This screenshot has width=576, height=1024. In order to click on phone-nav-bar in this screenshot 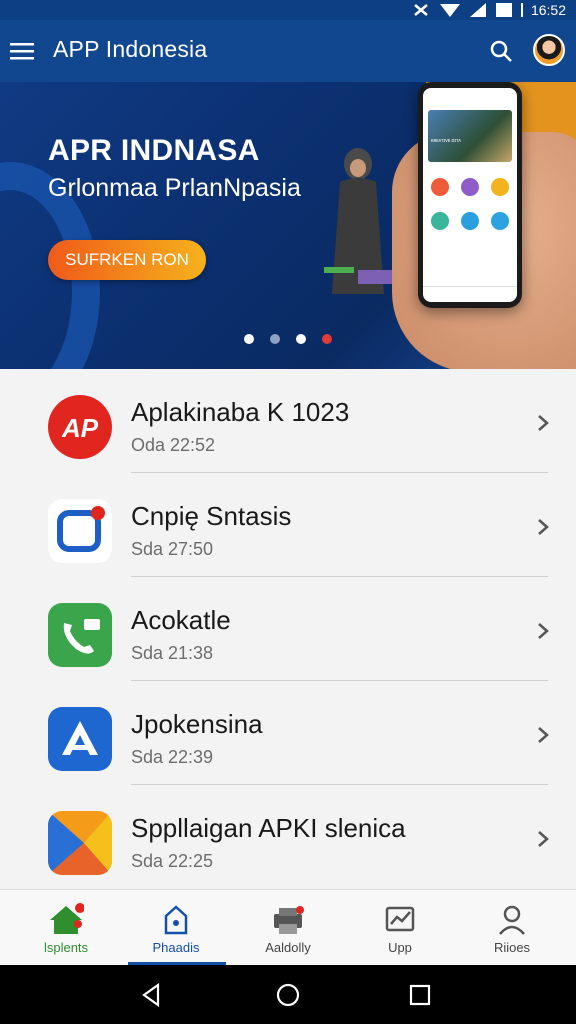, I will do `click(470, 294)`.